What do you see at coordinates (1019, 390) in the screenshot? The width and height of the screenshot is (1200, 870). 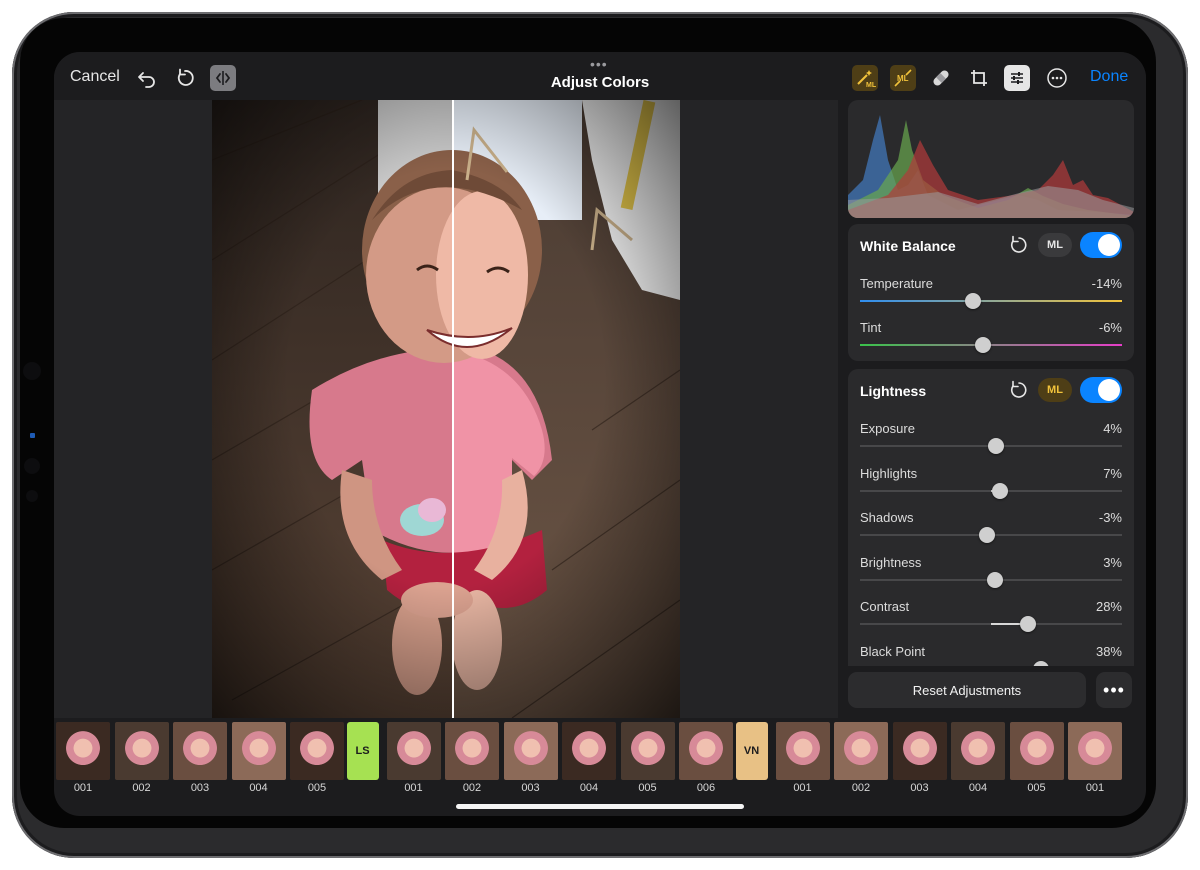 I see `reset-lightness-icon` at bounding box center [1019, 390].